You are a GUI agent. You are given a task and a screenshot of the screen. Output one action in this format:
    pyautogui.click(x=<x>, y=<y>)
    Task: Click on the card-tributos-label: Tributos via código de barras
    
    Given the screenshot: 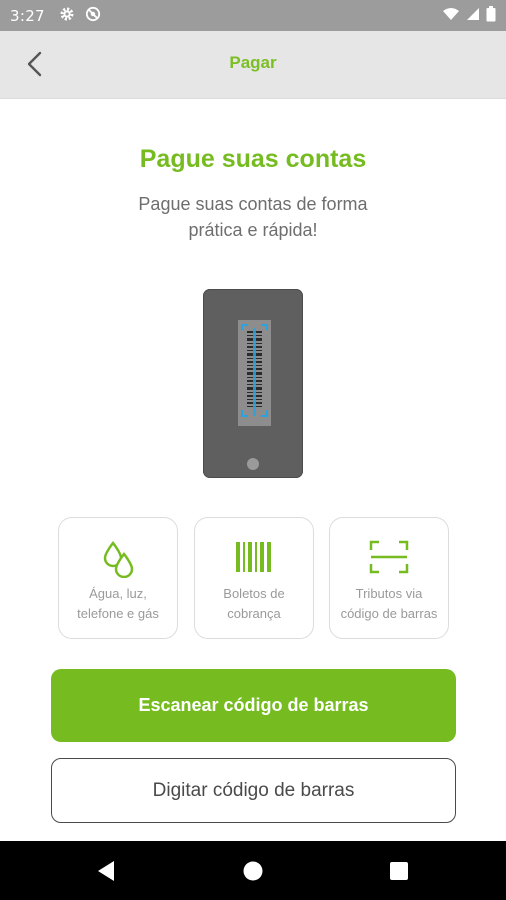 What is the action you would take?
    pyautogui.click(x=389, y=603)
    